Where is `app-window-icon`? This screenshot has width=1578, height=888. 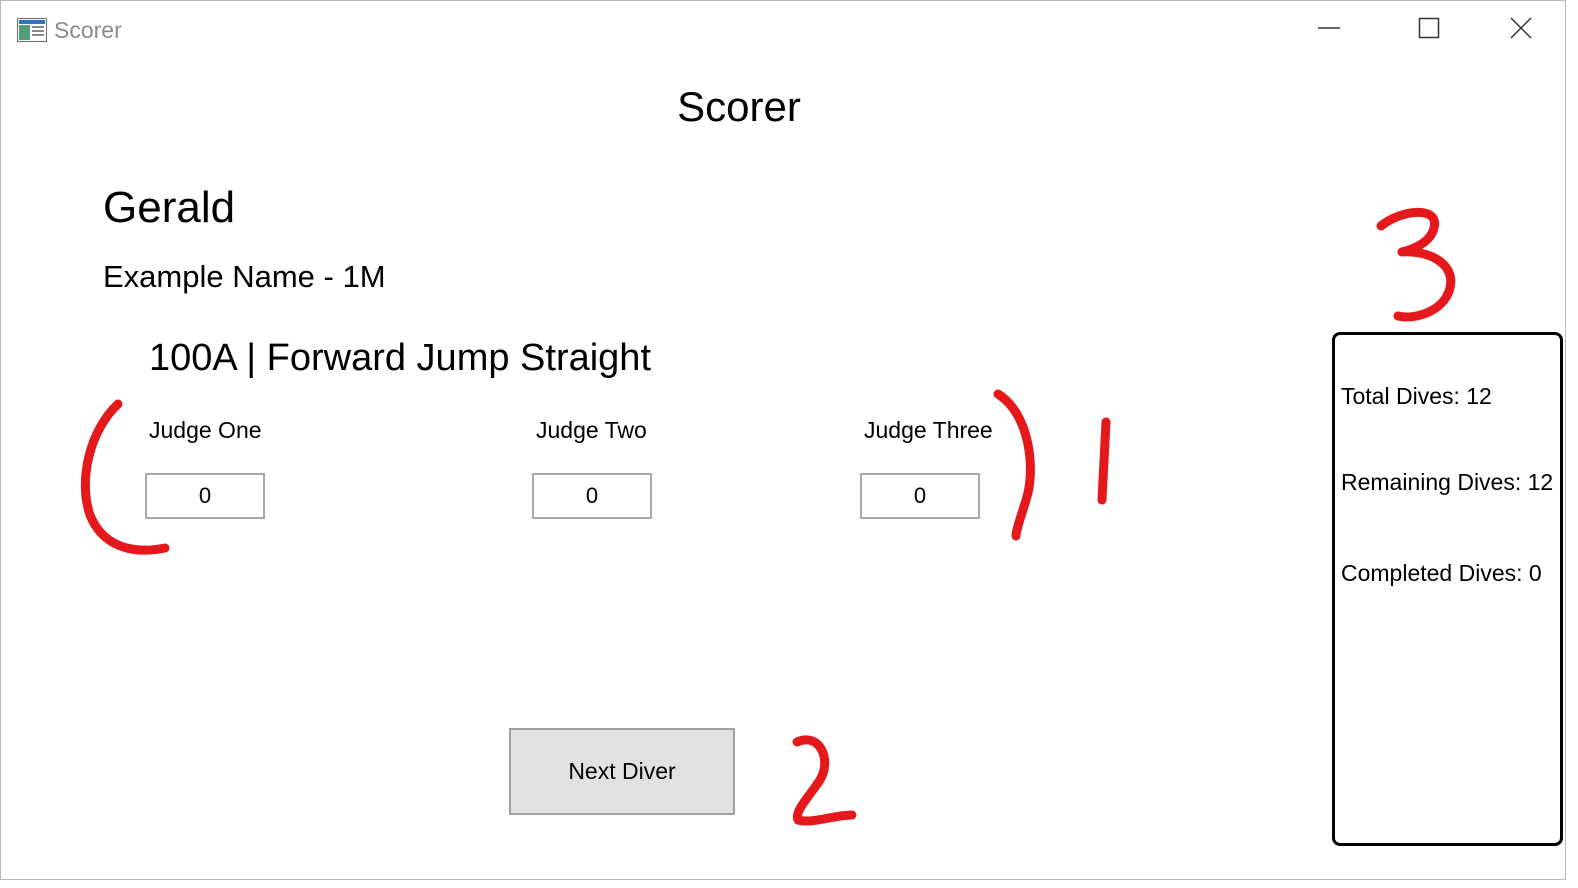 app-window-icon is located at coordinates (32, 30).